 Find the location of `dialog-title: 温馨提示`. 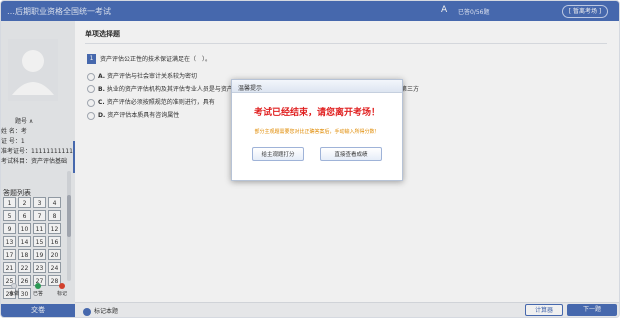

dialog-title: 温馨提示 is located at coordinates (250, 88).